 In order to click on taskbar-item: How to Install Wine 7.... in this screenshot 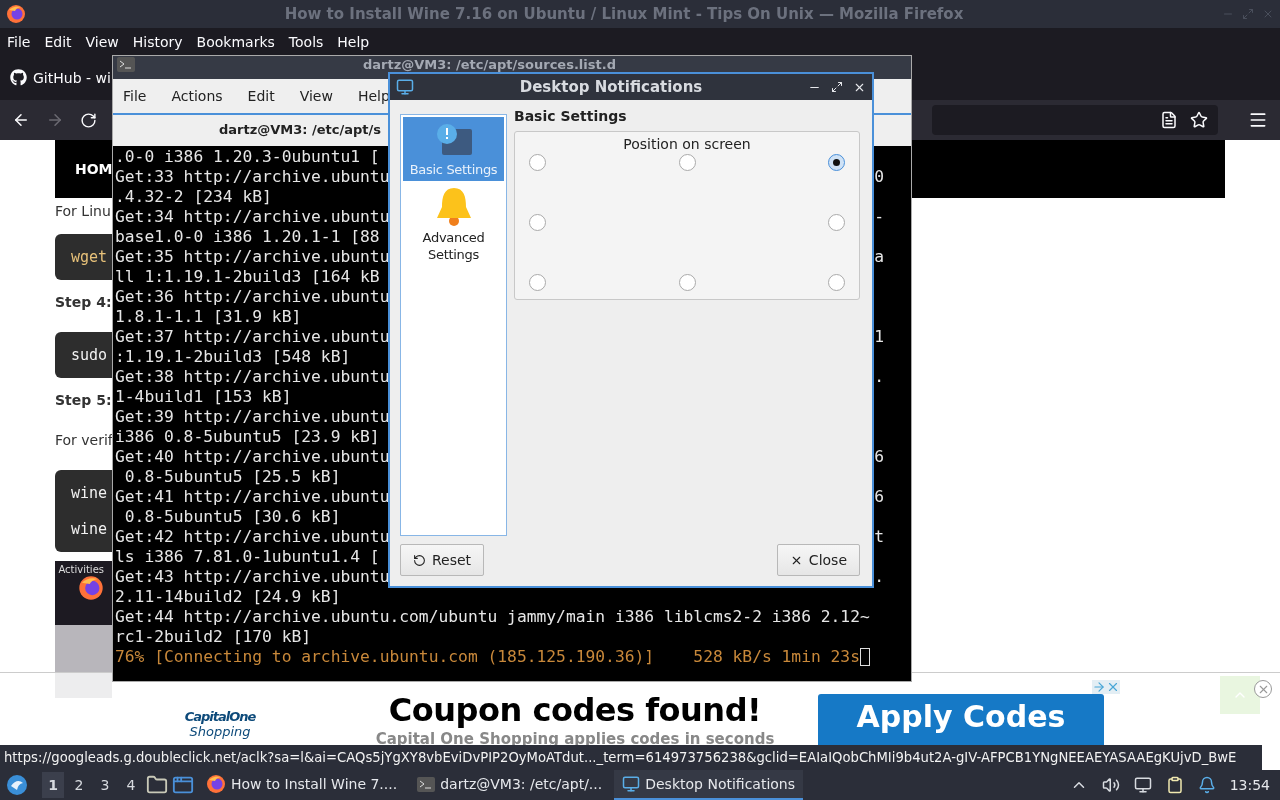, I will do `click(302, 785)`.